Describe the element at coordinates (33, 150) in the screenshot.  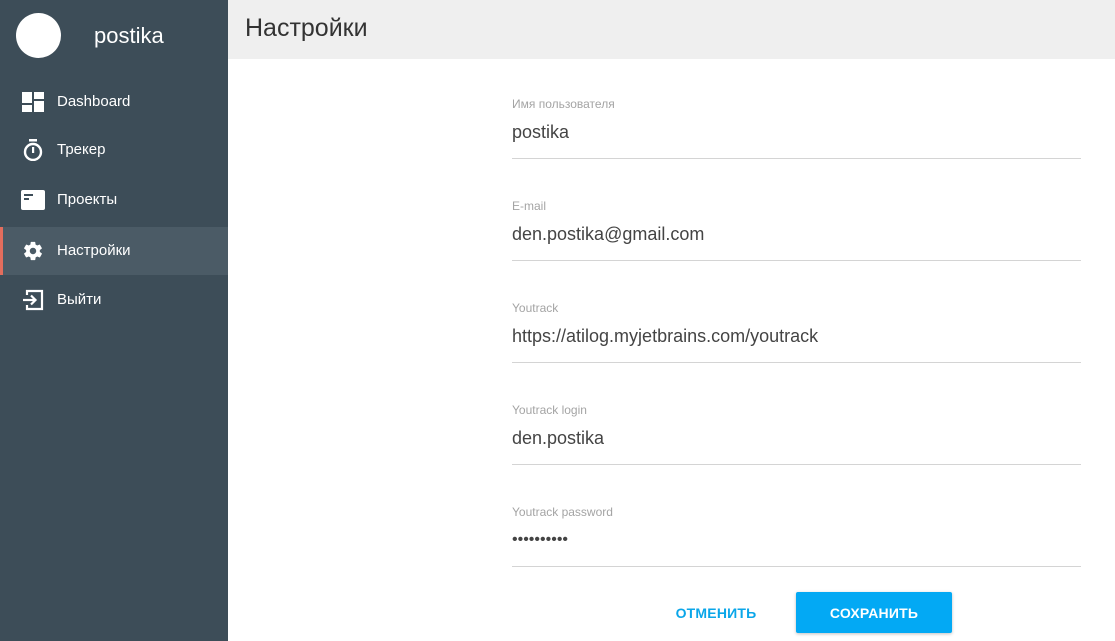
I see `stopwatch-icon` at that location.